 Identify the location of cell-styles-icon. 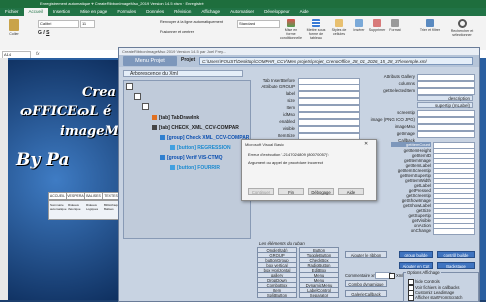
(339, 23).